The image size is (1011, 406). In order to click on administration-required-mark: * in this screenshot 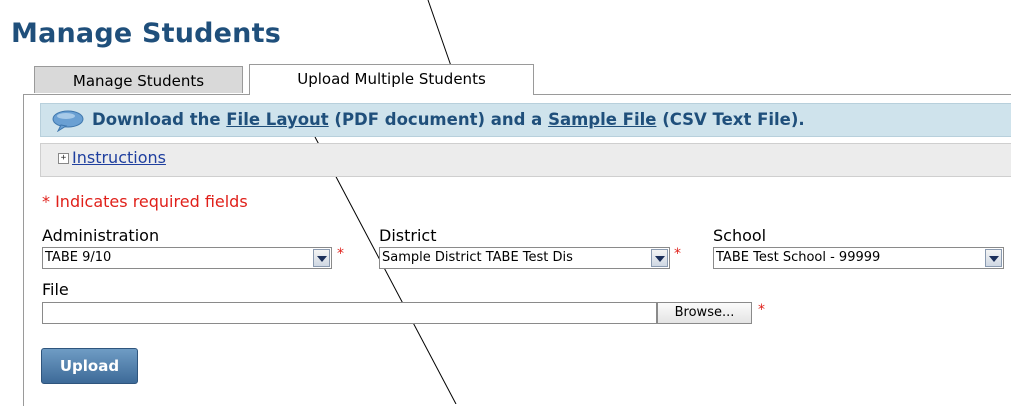, I will do `click(340, 254)`.